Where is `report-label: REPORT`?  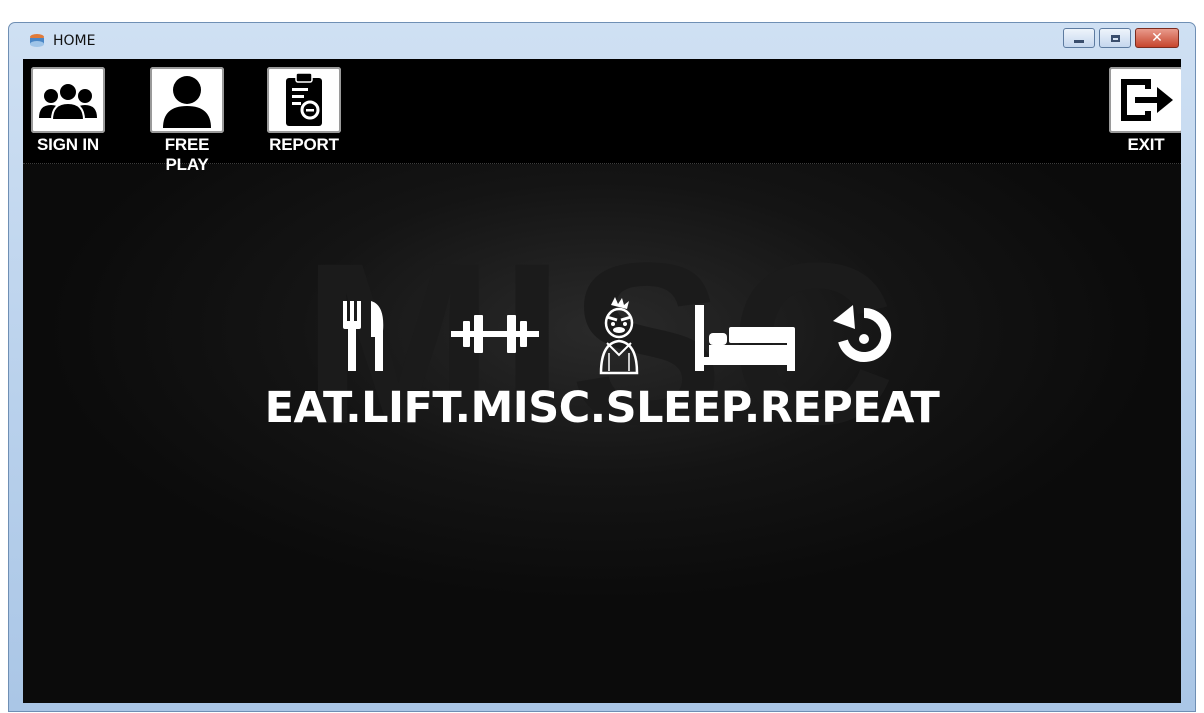 report-label: REPORT is located at coordinates (304, 144).